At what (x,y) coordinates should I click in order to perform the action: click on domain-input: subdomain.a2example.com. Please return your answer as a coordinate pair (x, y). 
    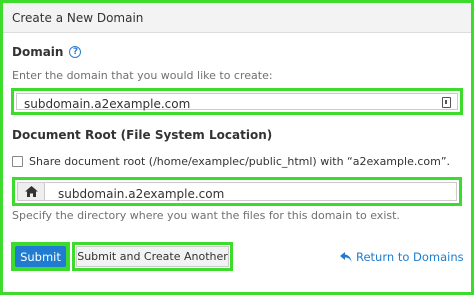
    Looking at the image, I should click on (237, 102).